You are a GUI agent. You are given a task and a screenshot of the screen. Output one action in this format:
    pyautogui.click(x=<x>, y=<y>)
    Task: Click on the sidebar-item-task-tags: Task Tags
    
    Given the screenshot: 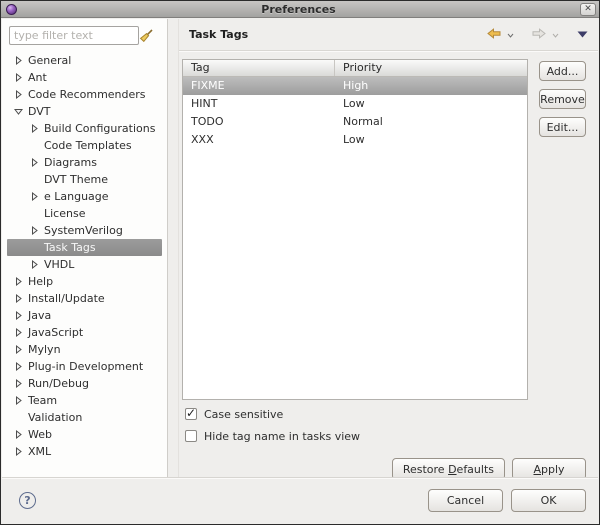 What is the action you would take?
    pyautogui.click(x=84, y=247)
    